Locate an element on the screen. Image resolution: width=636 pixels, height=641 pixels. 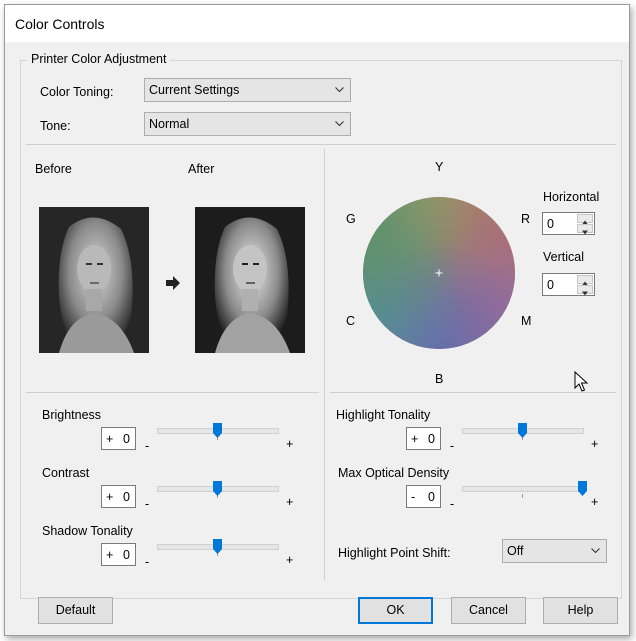
brightness-value-box: + 0 is located at coordinates (118, 438).